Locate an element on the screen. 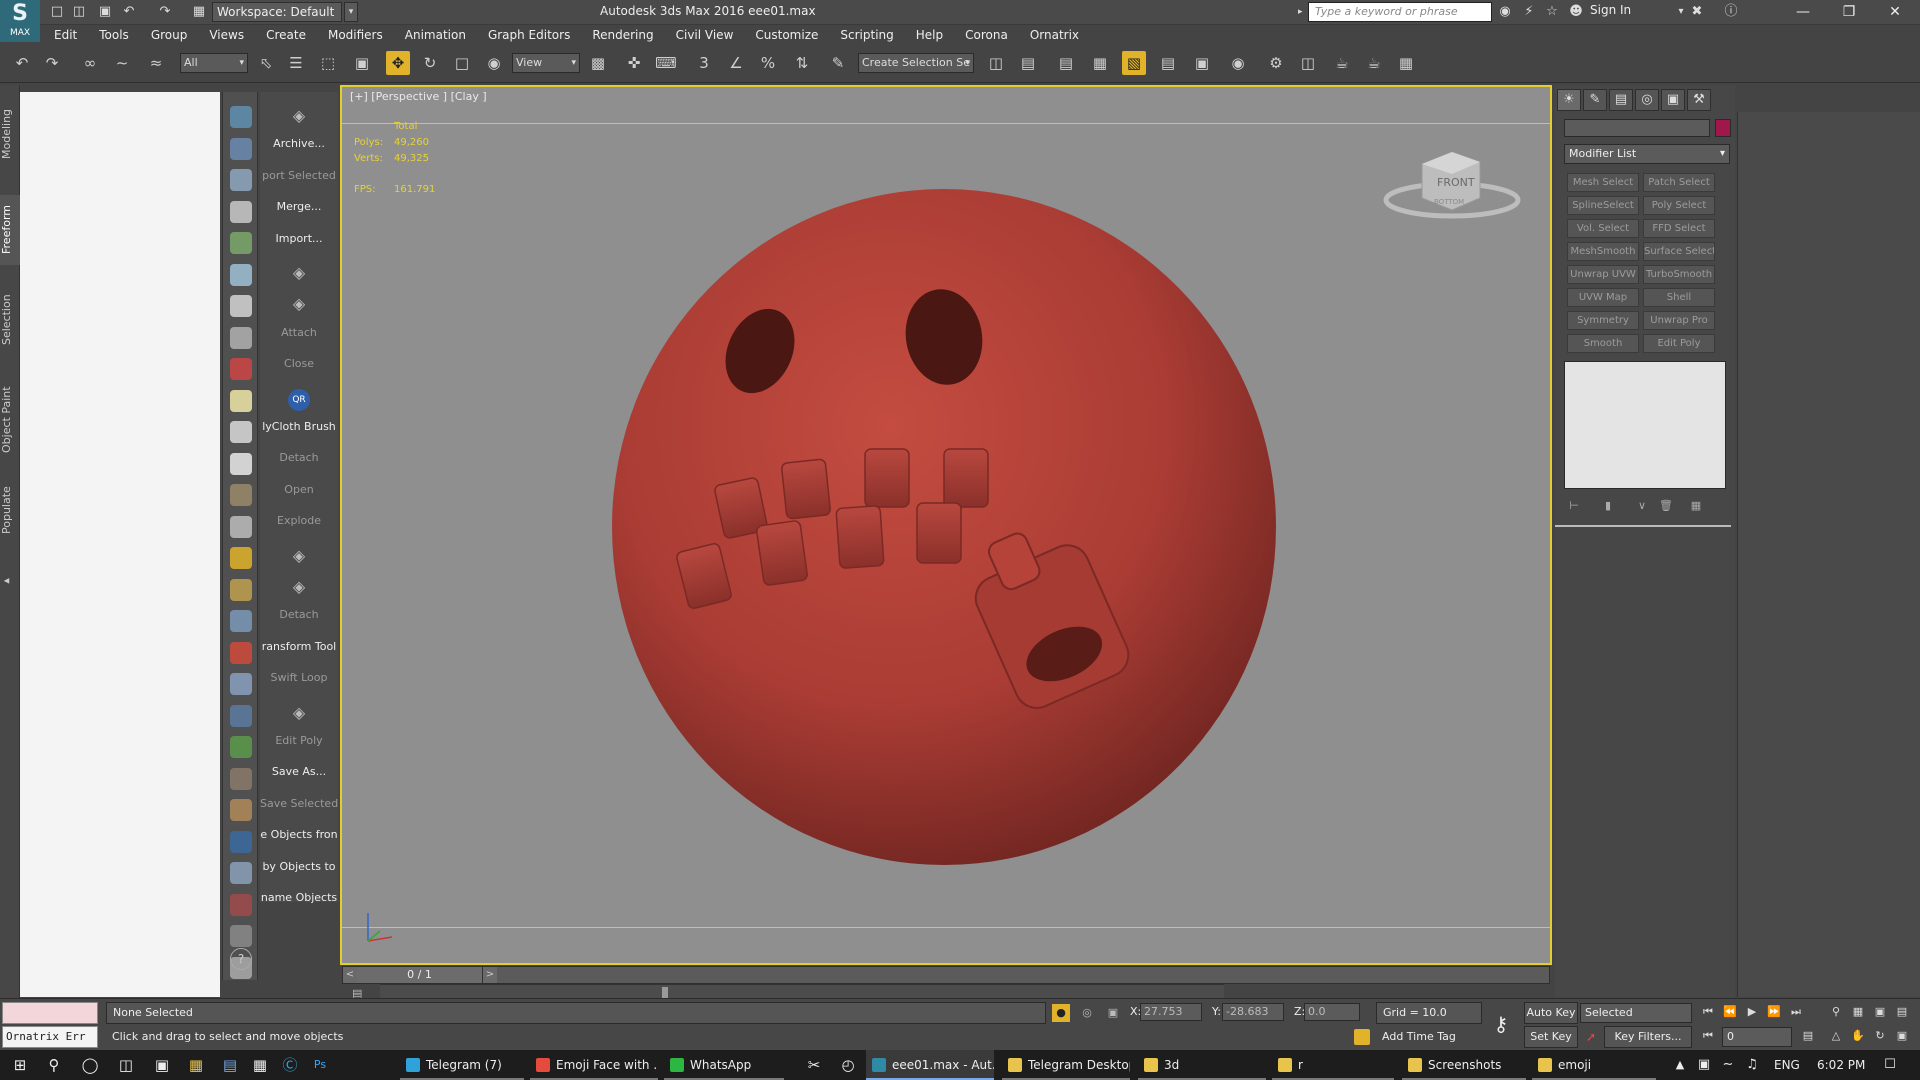 The width and height of the screenshot is (1920, 1080). clock-app-icon: ◴ is located at coordinates (848, 1065).